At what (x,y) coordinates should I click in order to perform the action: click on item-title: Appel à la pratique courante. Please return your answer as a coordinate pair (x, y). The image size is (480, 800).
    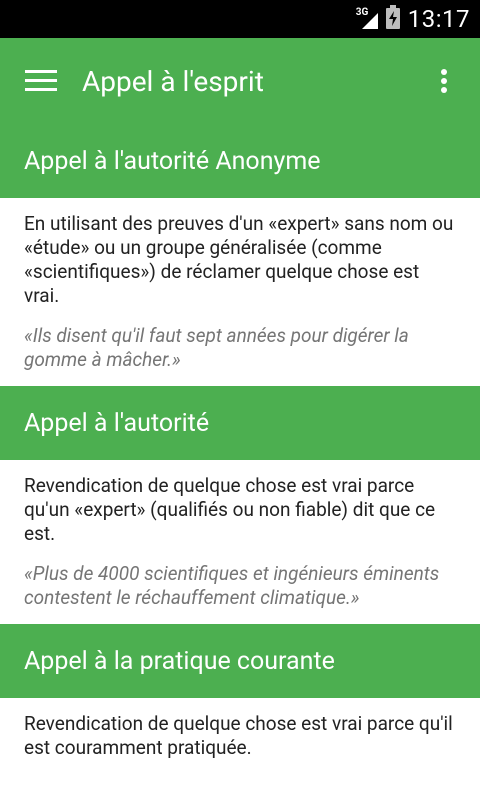
    Looking at the image, I should click on (240, 661).